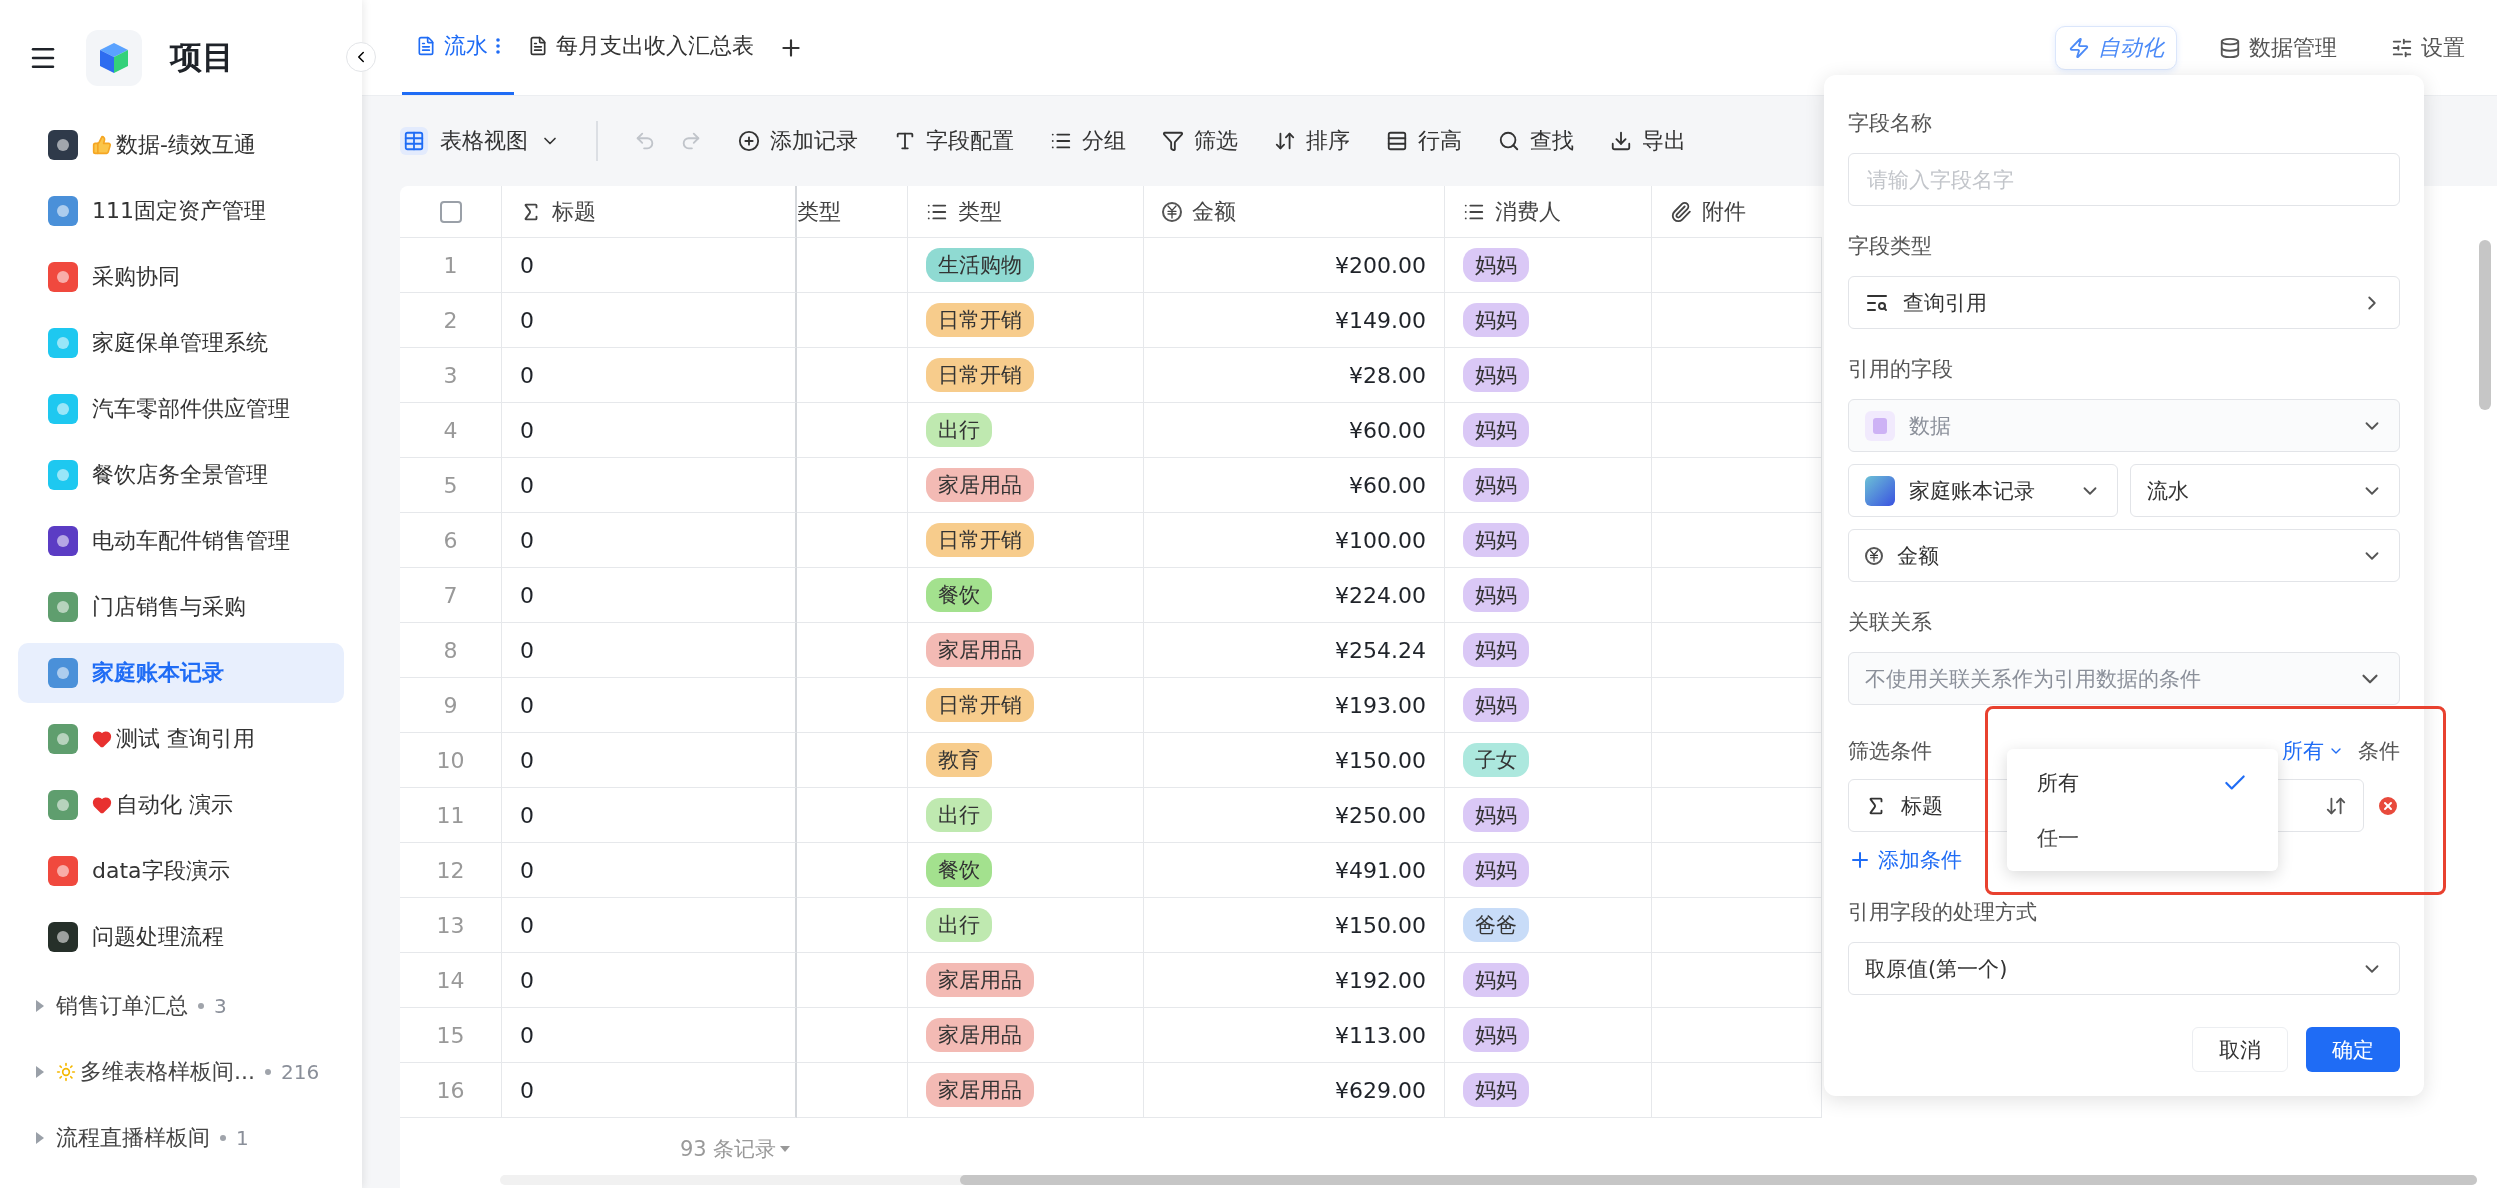 Image resolution: width=2497 pixels, height=1188 pixels. I want to click on sidebar-item: 测试 查询引用, so click(181, 739).